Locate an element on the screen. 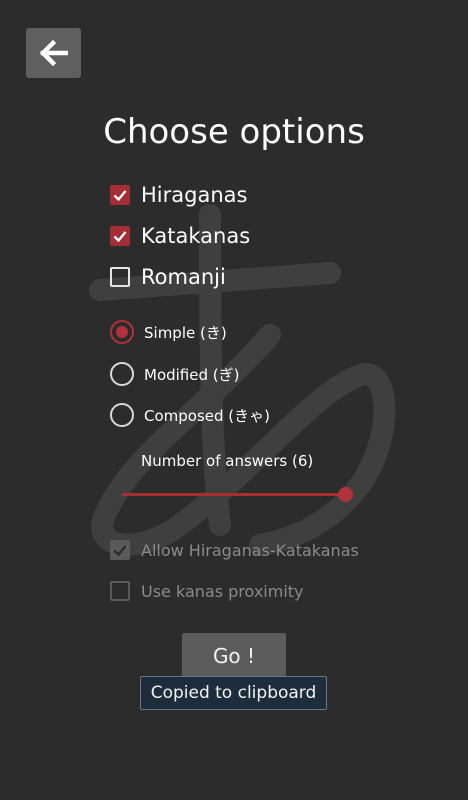 The height and width of the screenshot is (800, 468). checkbox-hiraganas: Hiraganas is located at coordinates (178, 195).